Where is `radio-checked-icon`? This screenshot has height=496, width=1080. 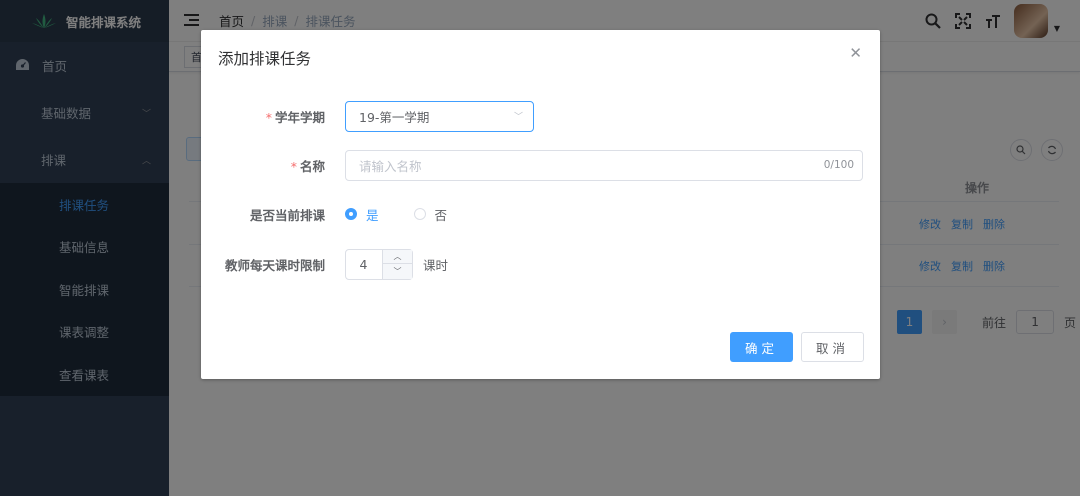
radio-checked-icon is located at coordinates (351, 214).